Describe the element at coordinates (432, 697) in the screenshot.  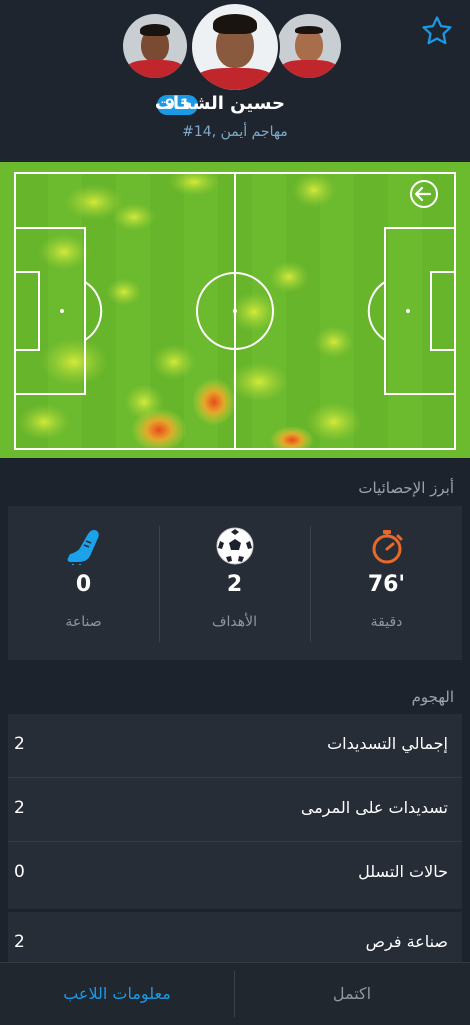
I see `attack-section-title: الهجوم` at that location.